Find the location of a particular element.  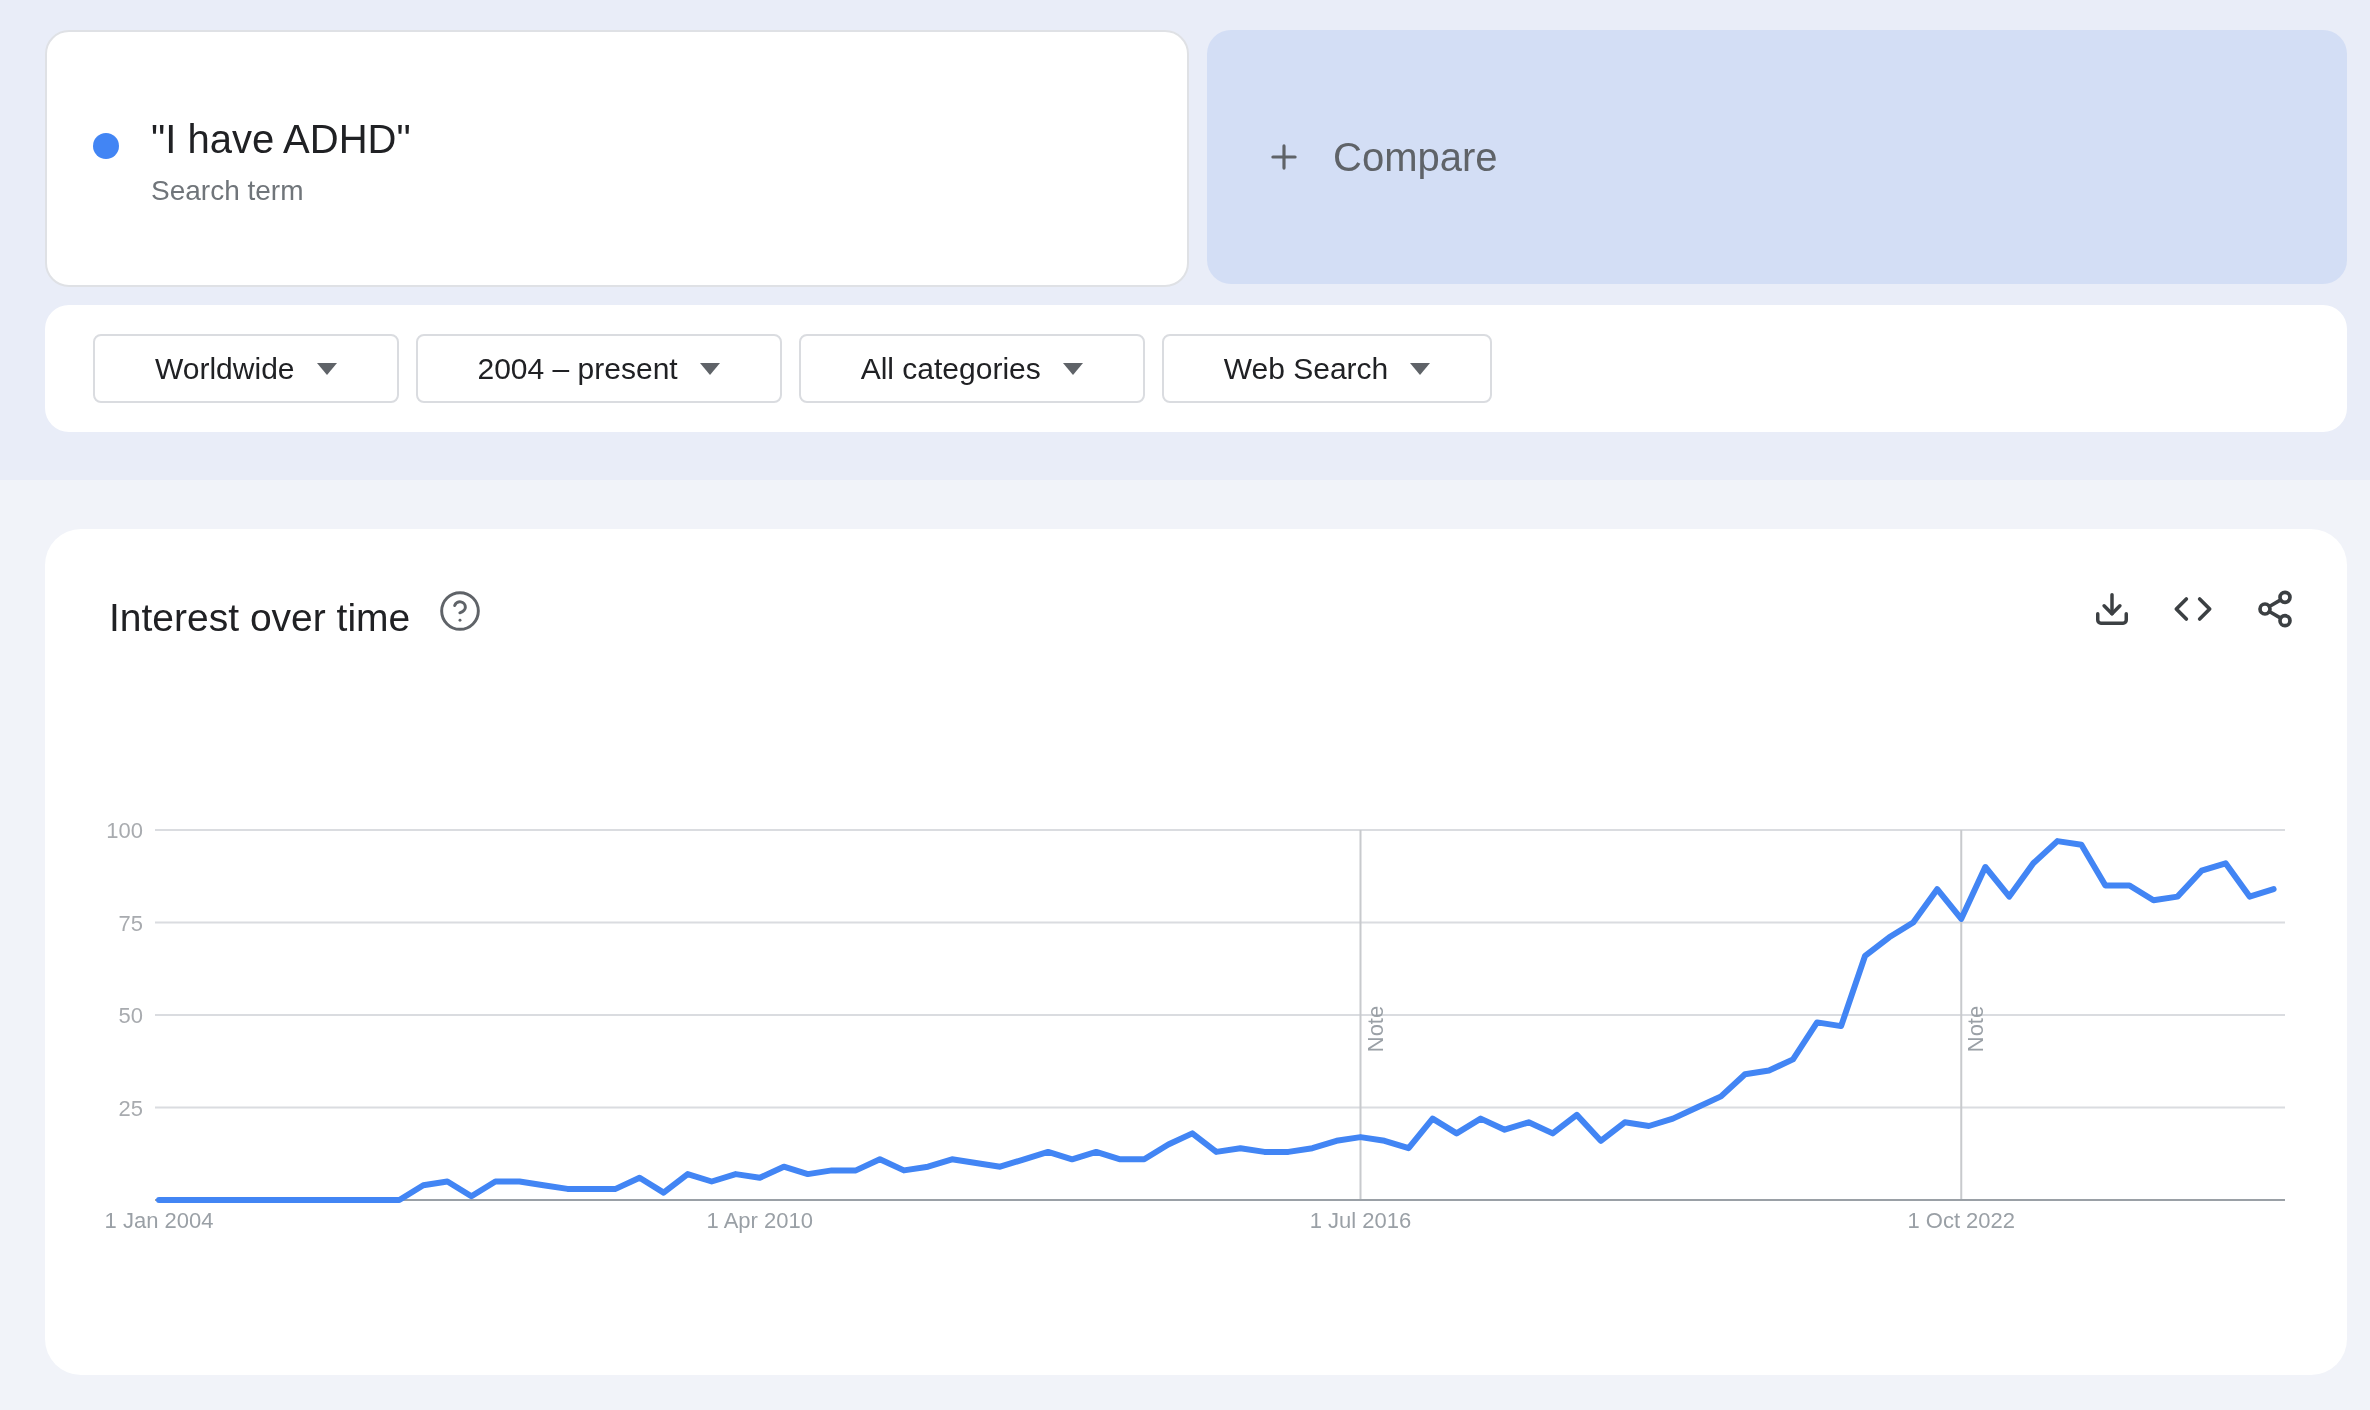

tick-label: 25 is located at coordinates (130, 1108).